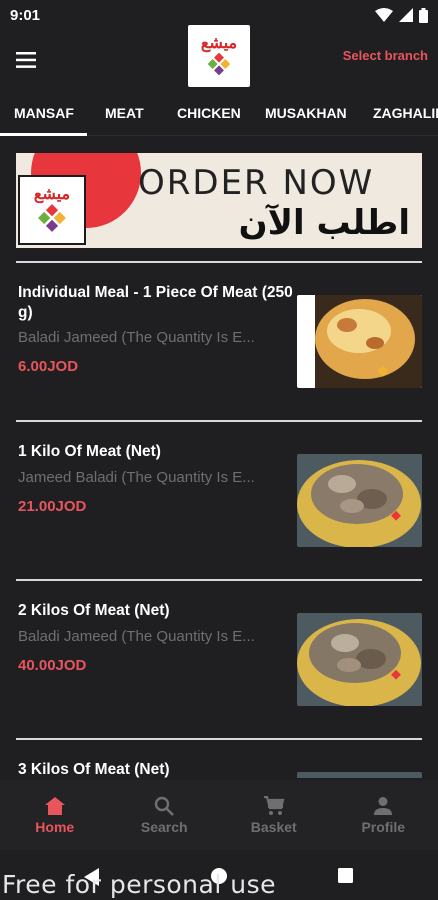 This screenshot has height=900, width=438. I want to click on banner-title-ar: اطلب الآن, so click(324, 223).